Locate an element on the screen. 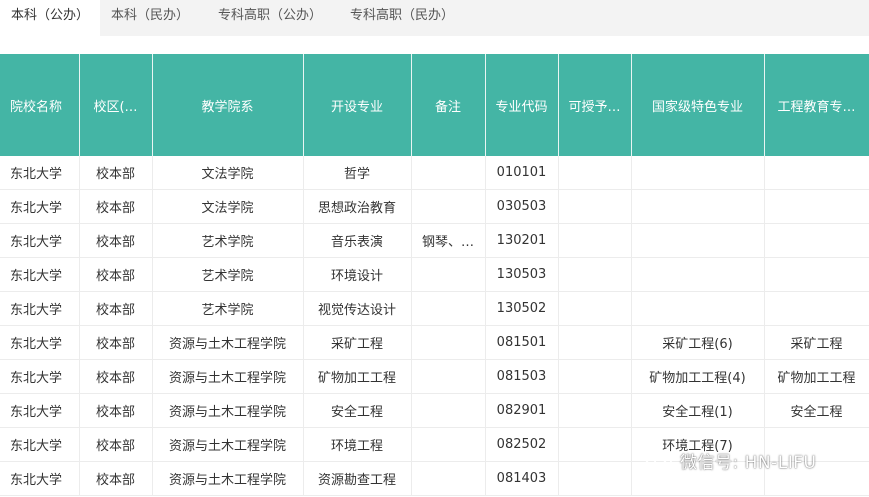 This screenshot has width=869, height=497. tab-bar: 本科（公办） 本科（民办） 专科高职（公办） 专科高职（民办） is located at coordinates (434, 18).